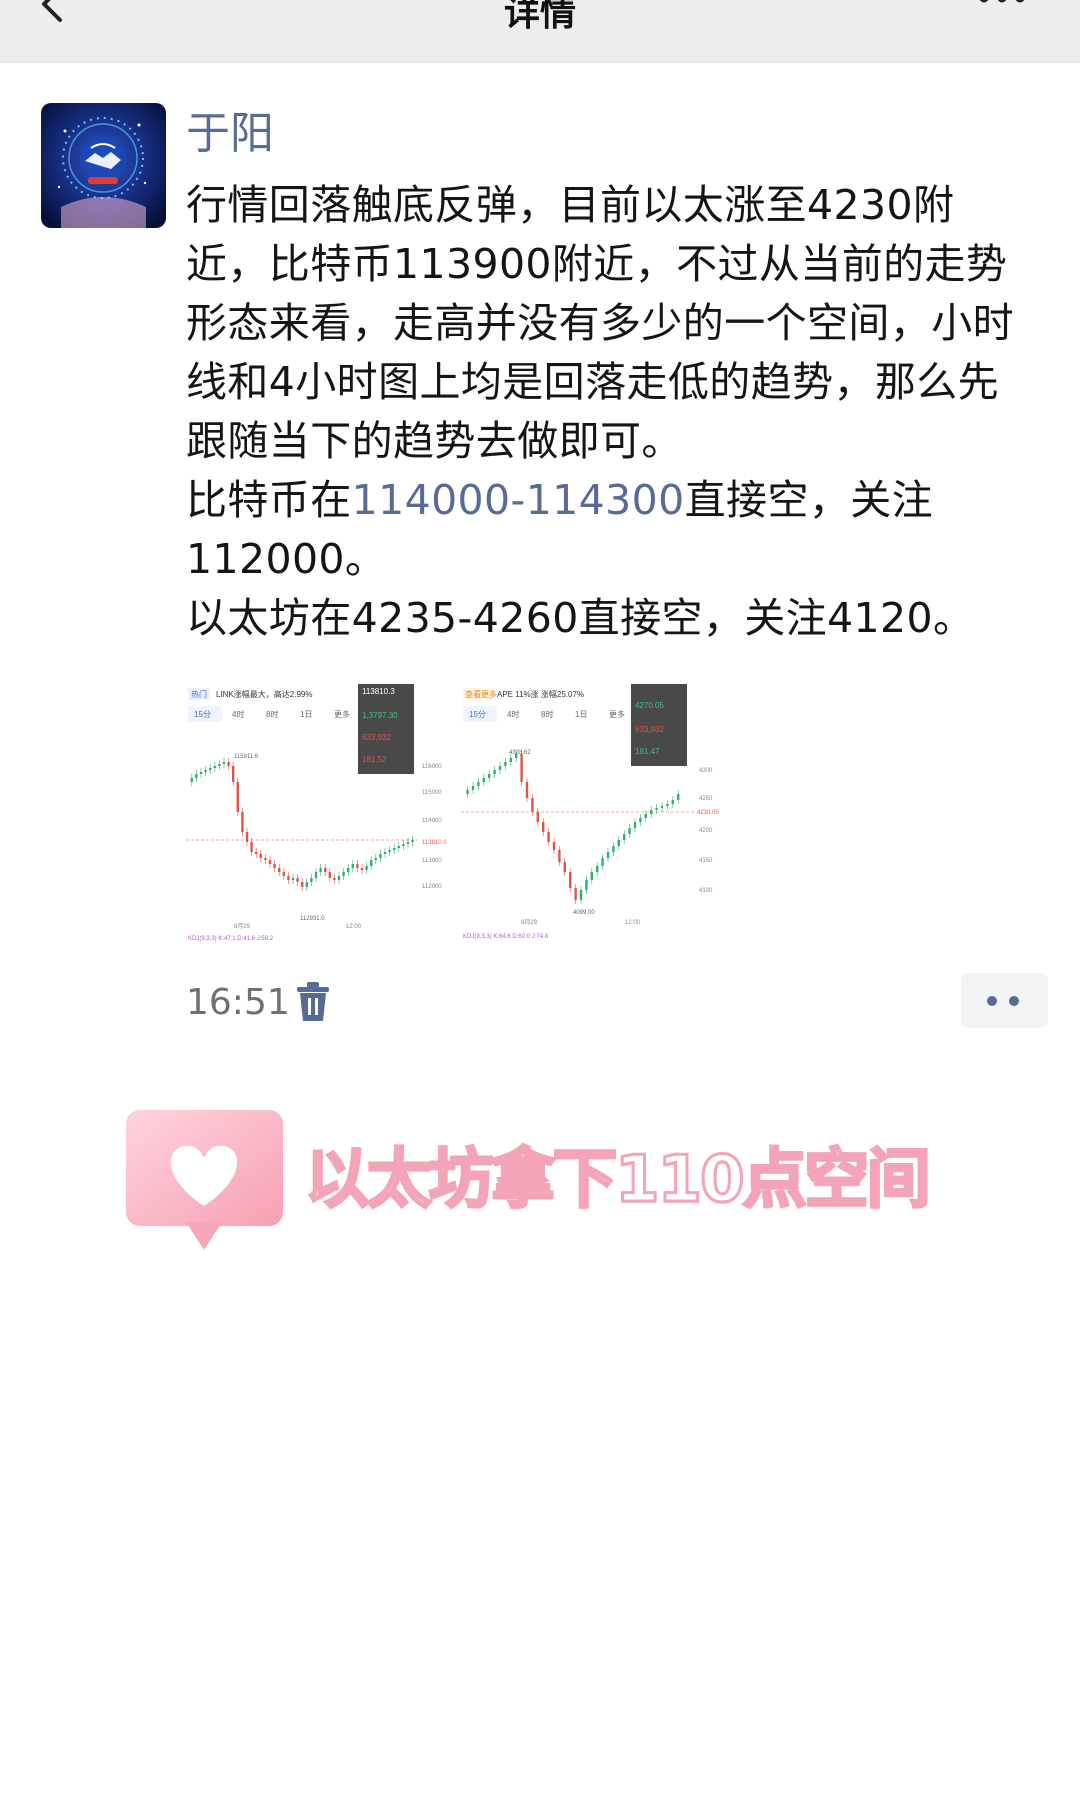 The height and width of the screenshot is (1815, 1080). I want to click on thumb-interval: 8时, so click(547, 714).